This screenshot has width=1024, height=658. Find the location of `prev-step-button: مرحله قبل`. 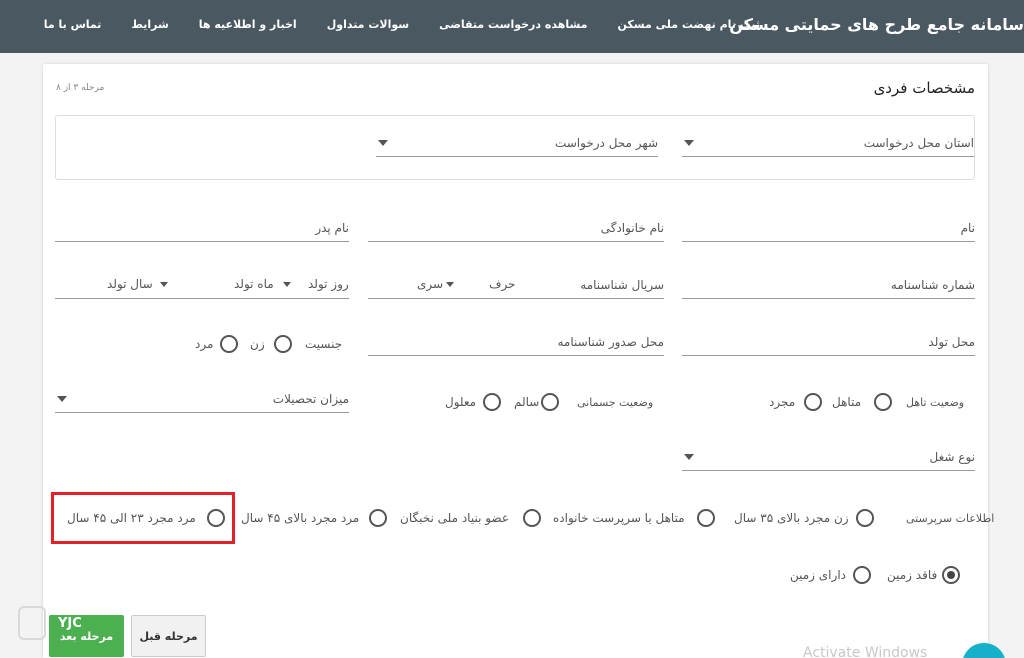

prev-step-button: مرحله قبل is located at coordinates (168, 636).